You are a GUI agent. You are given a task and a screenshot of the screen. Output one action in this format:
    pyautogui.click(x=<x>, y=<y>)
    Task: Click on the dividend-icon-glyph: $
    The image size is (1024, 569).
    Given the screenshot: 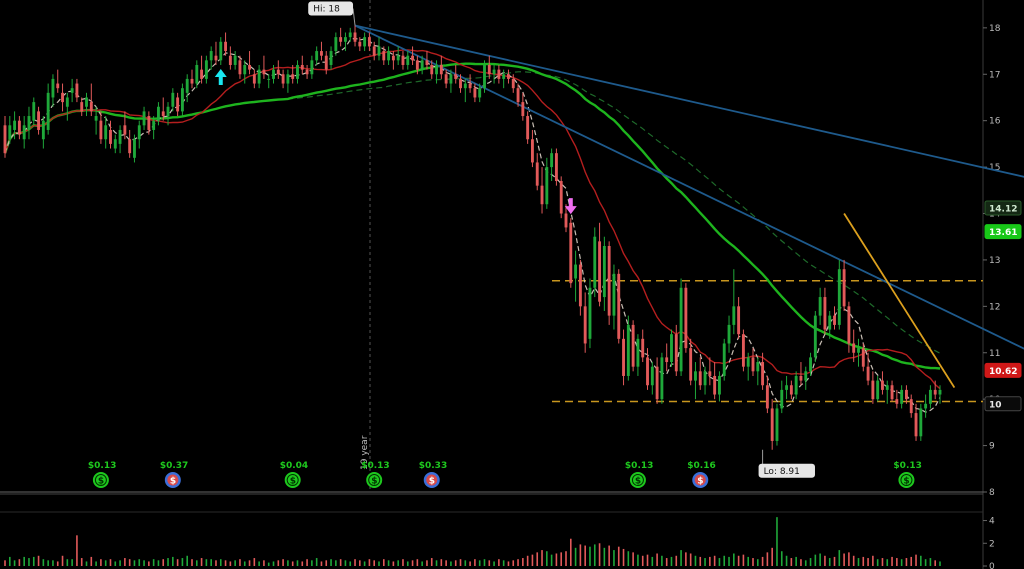 What is the action you would take?
    pyautogui.click(x=374, y=482)
    